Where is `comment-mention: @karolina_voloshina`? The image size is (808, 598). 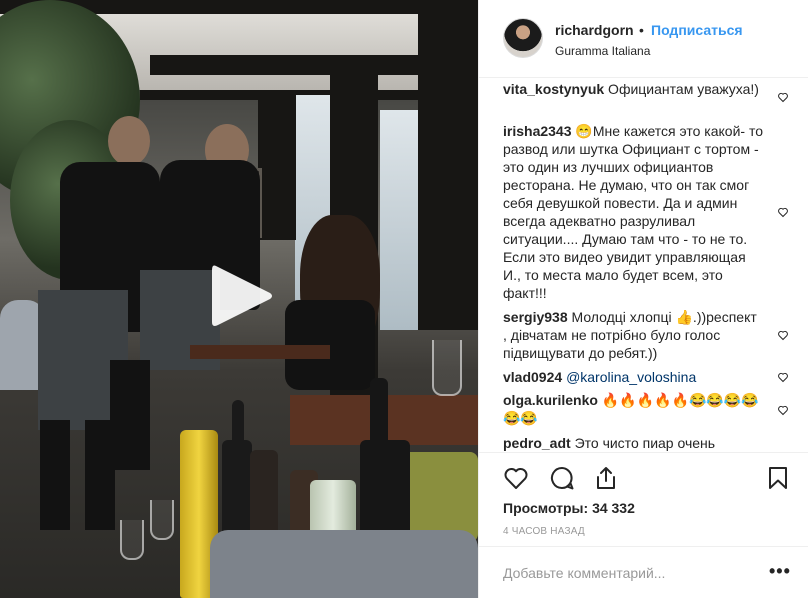 comment-mention: @karolina_voloshina is located at coordinates (631, 377).